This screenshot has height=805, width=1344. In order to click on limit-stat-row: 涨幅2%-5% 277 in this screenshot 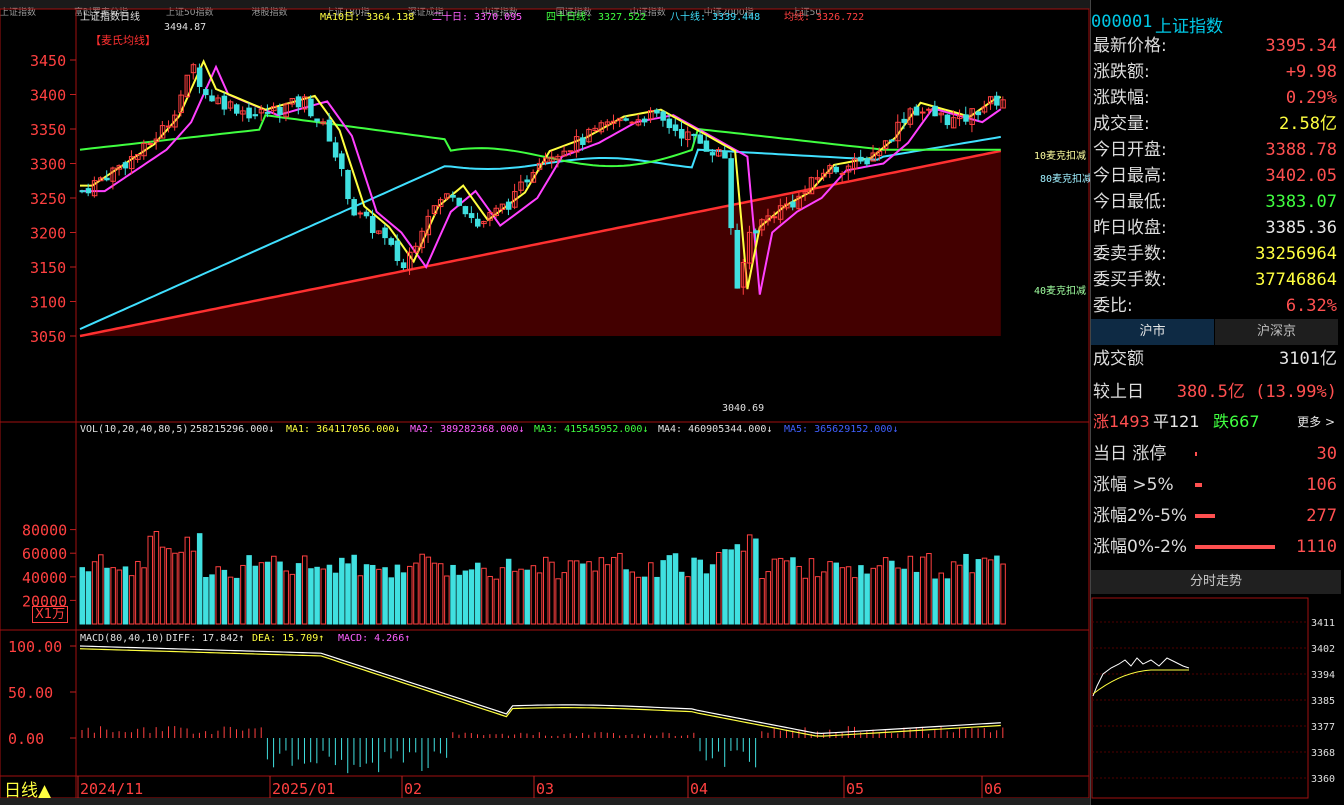, I will do `click(1216, 516)`.